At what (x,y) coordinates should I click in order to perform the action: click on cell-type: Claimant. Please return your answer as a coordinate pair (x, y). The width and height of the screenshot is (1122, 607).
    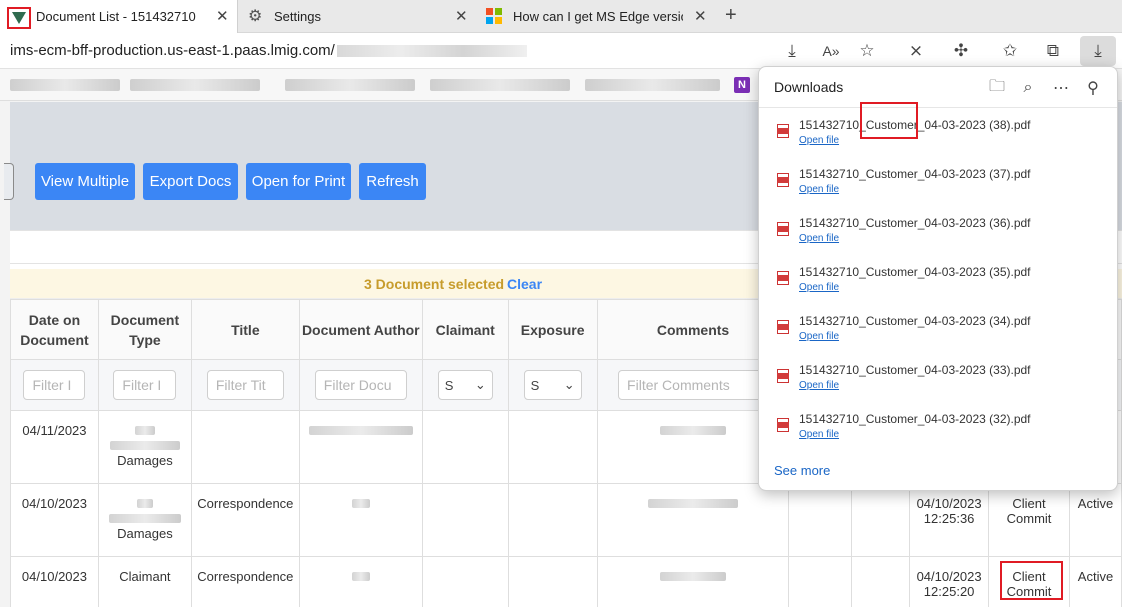
    Looking at the image, I should click on (144, 581).